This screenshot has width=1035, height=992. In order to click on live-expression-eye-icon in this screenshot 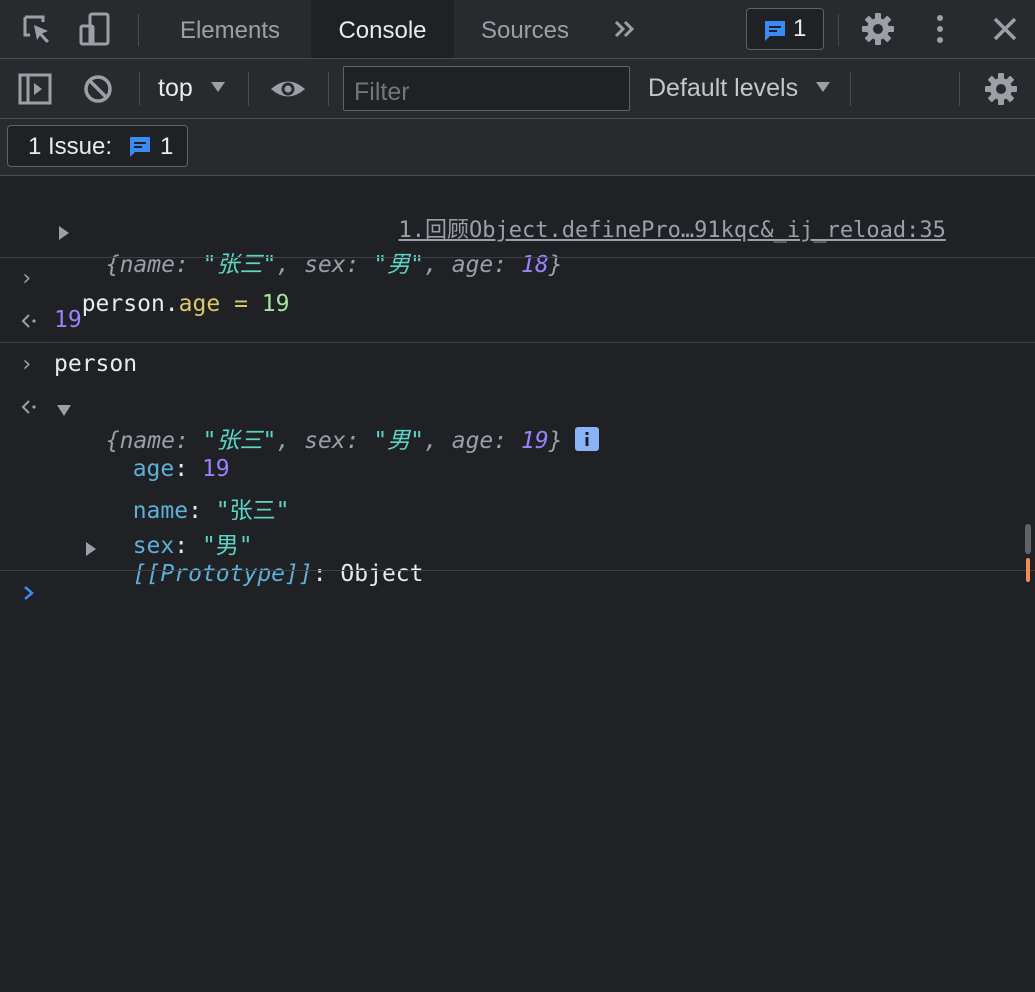, I will do `click(287, 89)`.